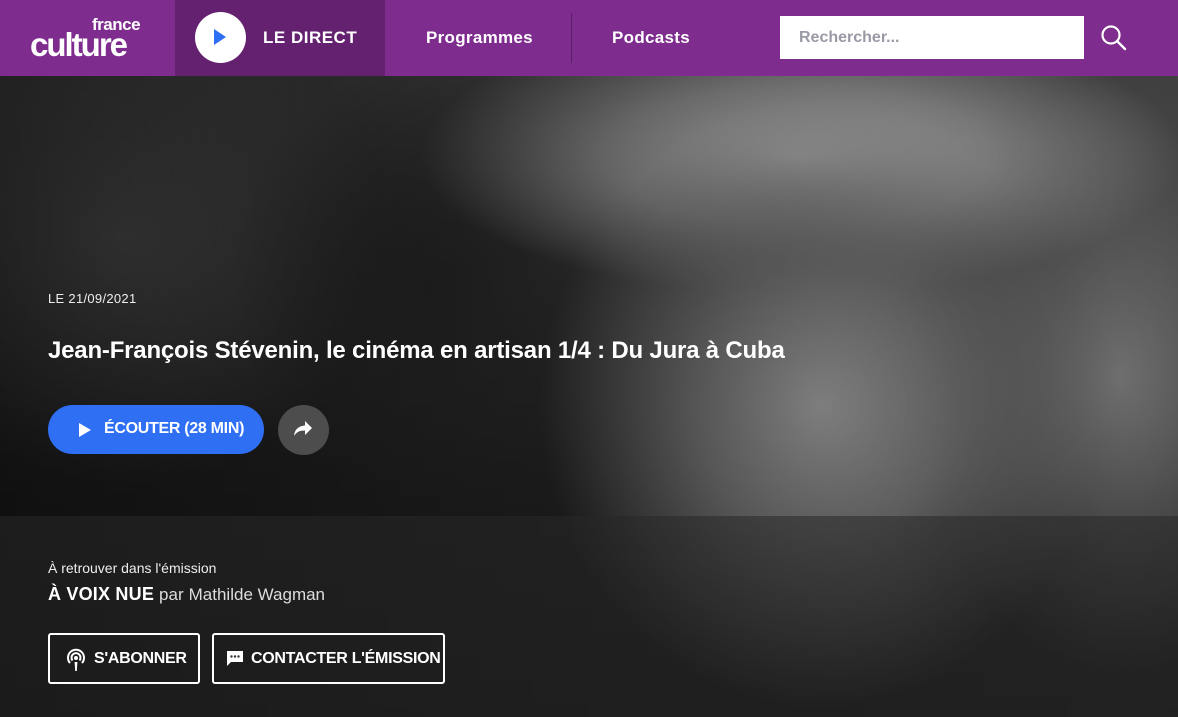  What do you see at coordinates (79, 44) in the screenshot?
I see `logo-culture-text: culture` at bounding box center [79, 44].